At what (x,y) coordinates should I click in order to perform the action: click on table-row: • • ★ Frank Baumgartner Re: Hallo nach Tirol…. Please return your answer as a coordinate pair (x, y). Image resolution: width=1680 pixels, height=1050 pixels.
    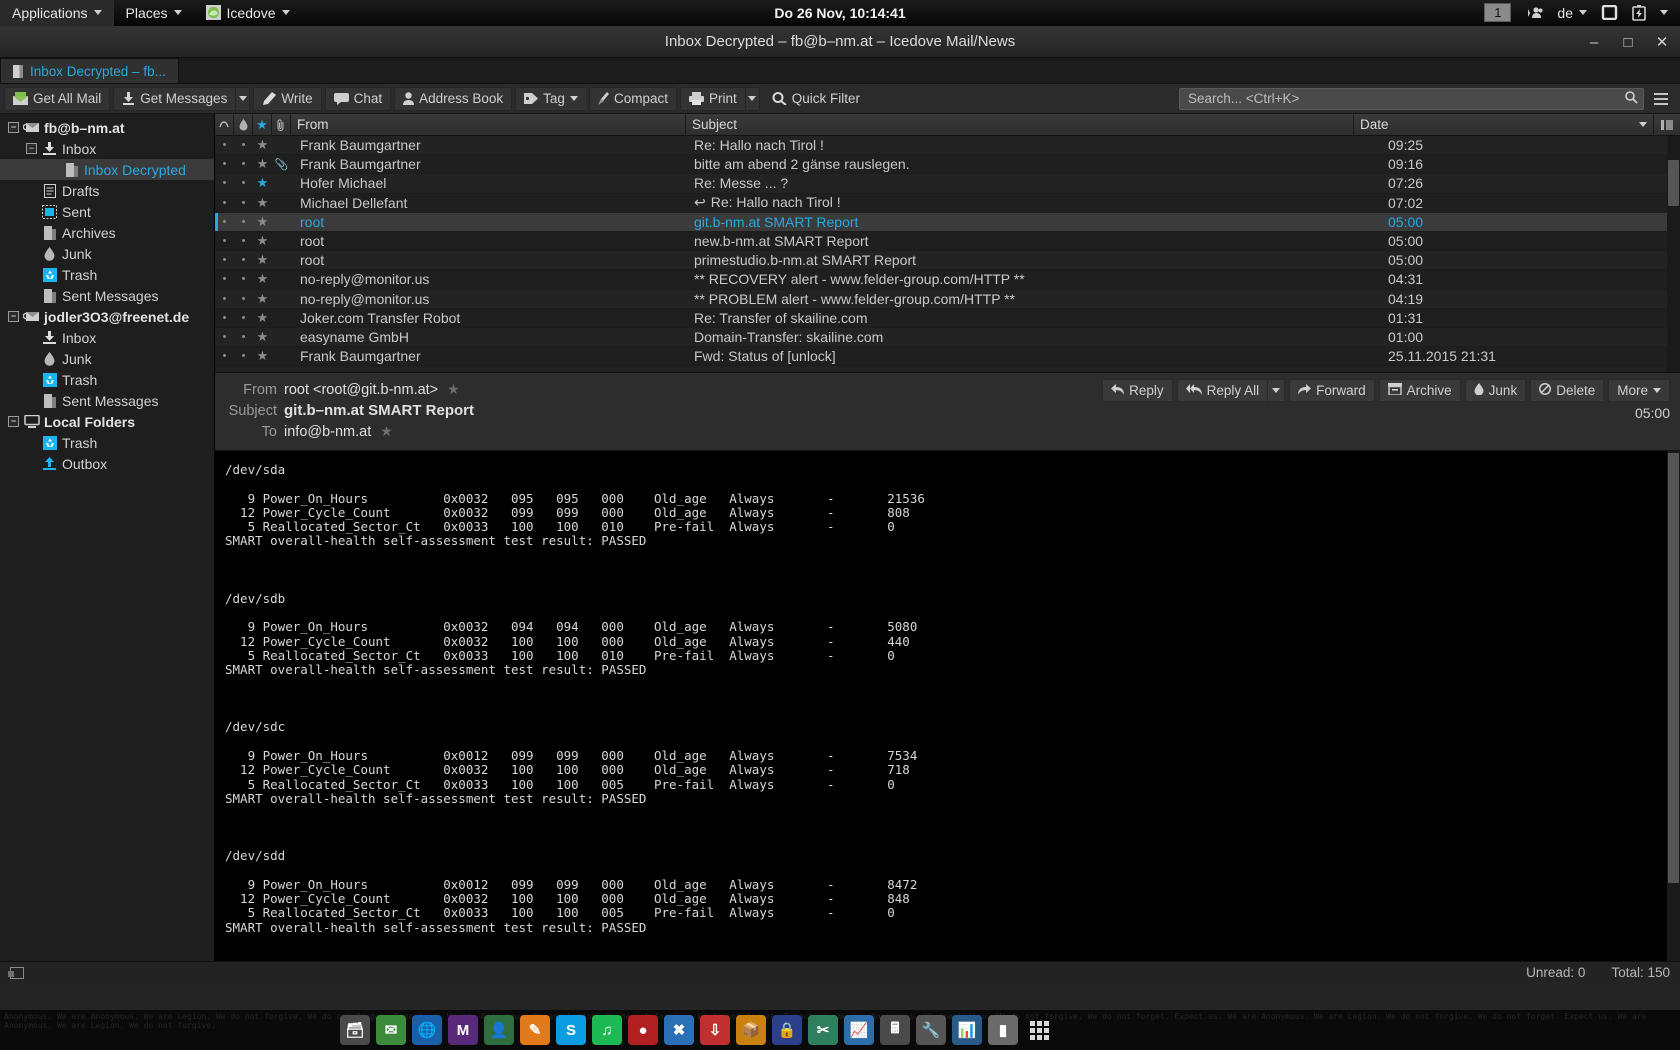
    Looking at the image, I should click on (947, 146).